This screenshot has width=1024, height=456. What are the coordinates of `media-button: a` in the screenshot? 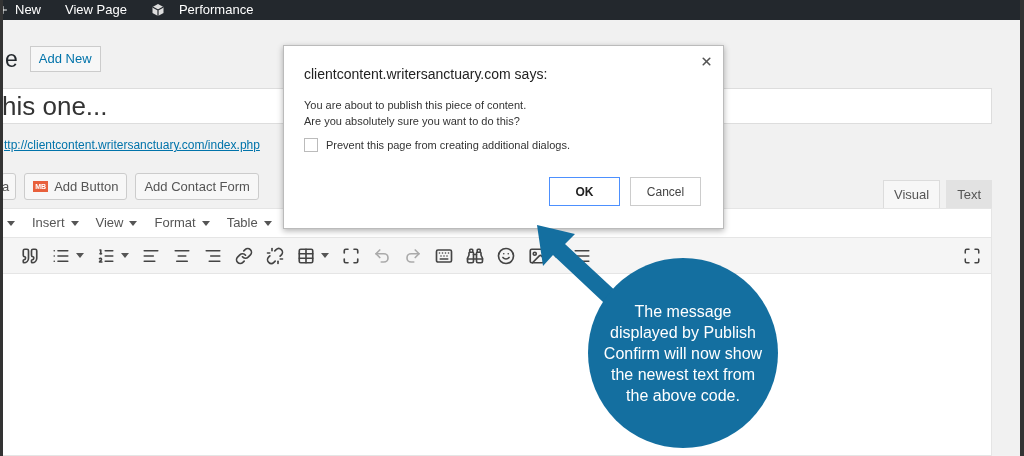 It's located at (10, 186).